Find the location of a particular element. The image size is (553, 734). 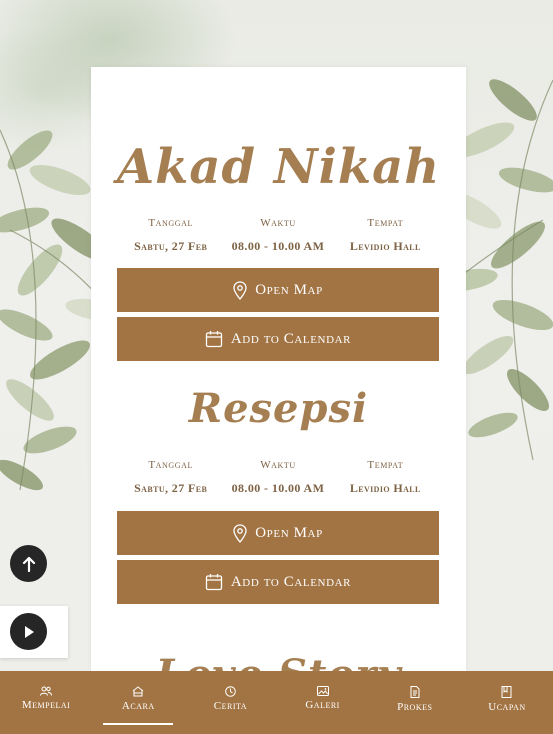

nav-item-ucapan: Ucapan is located at coordinates (507, 702).